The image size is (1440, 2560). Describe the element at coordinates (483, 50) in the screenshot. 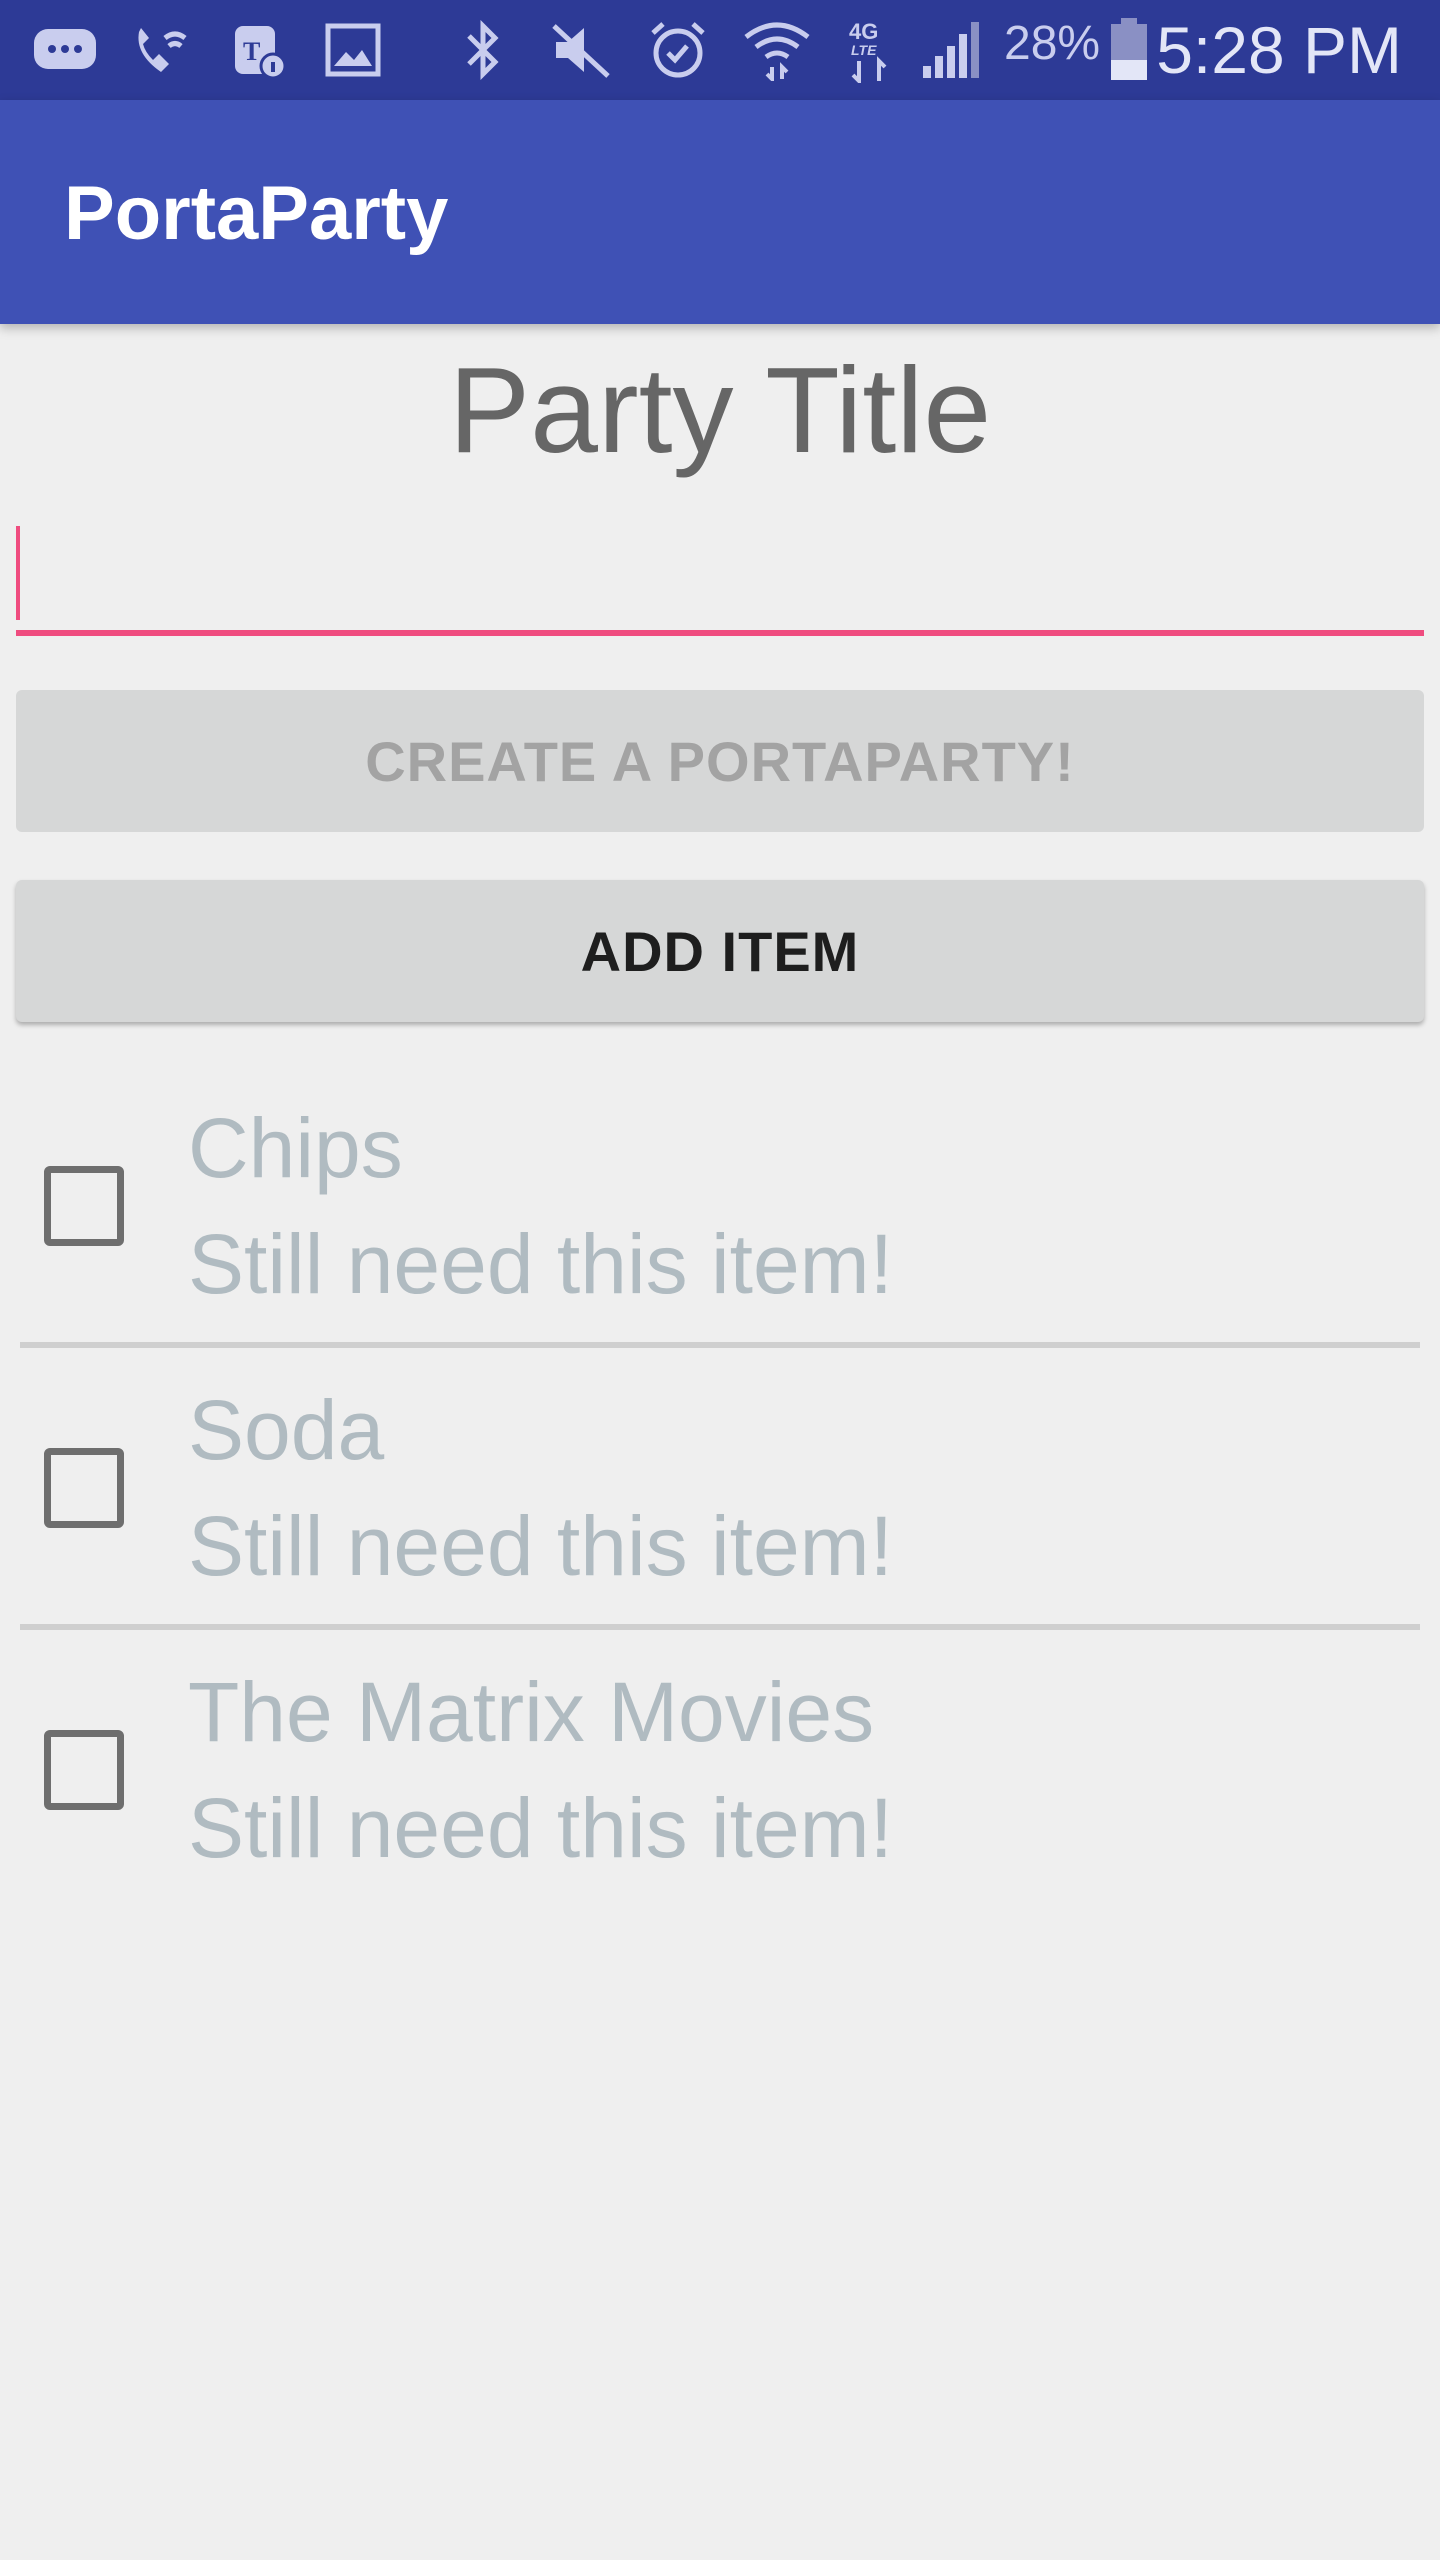

I see `bluetooth-icon` at that location.